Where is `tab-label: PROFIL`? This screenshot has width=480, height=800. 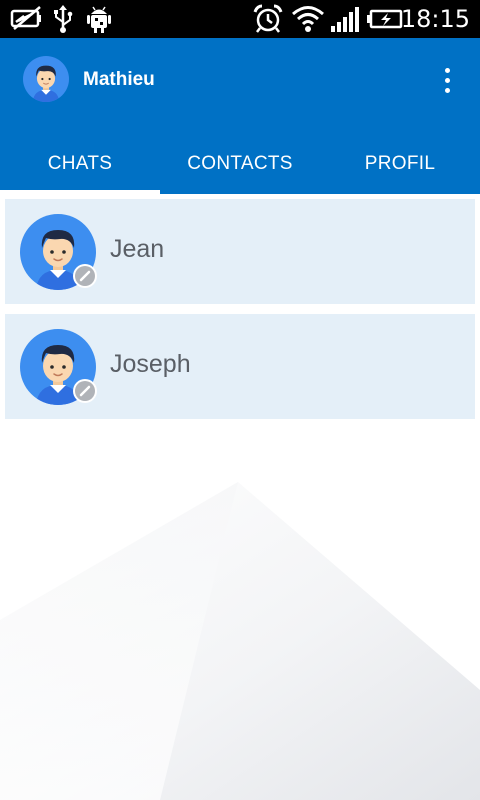
tab-label: PROFIL is located at coordinates (400, 163).